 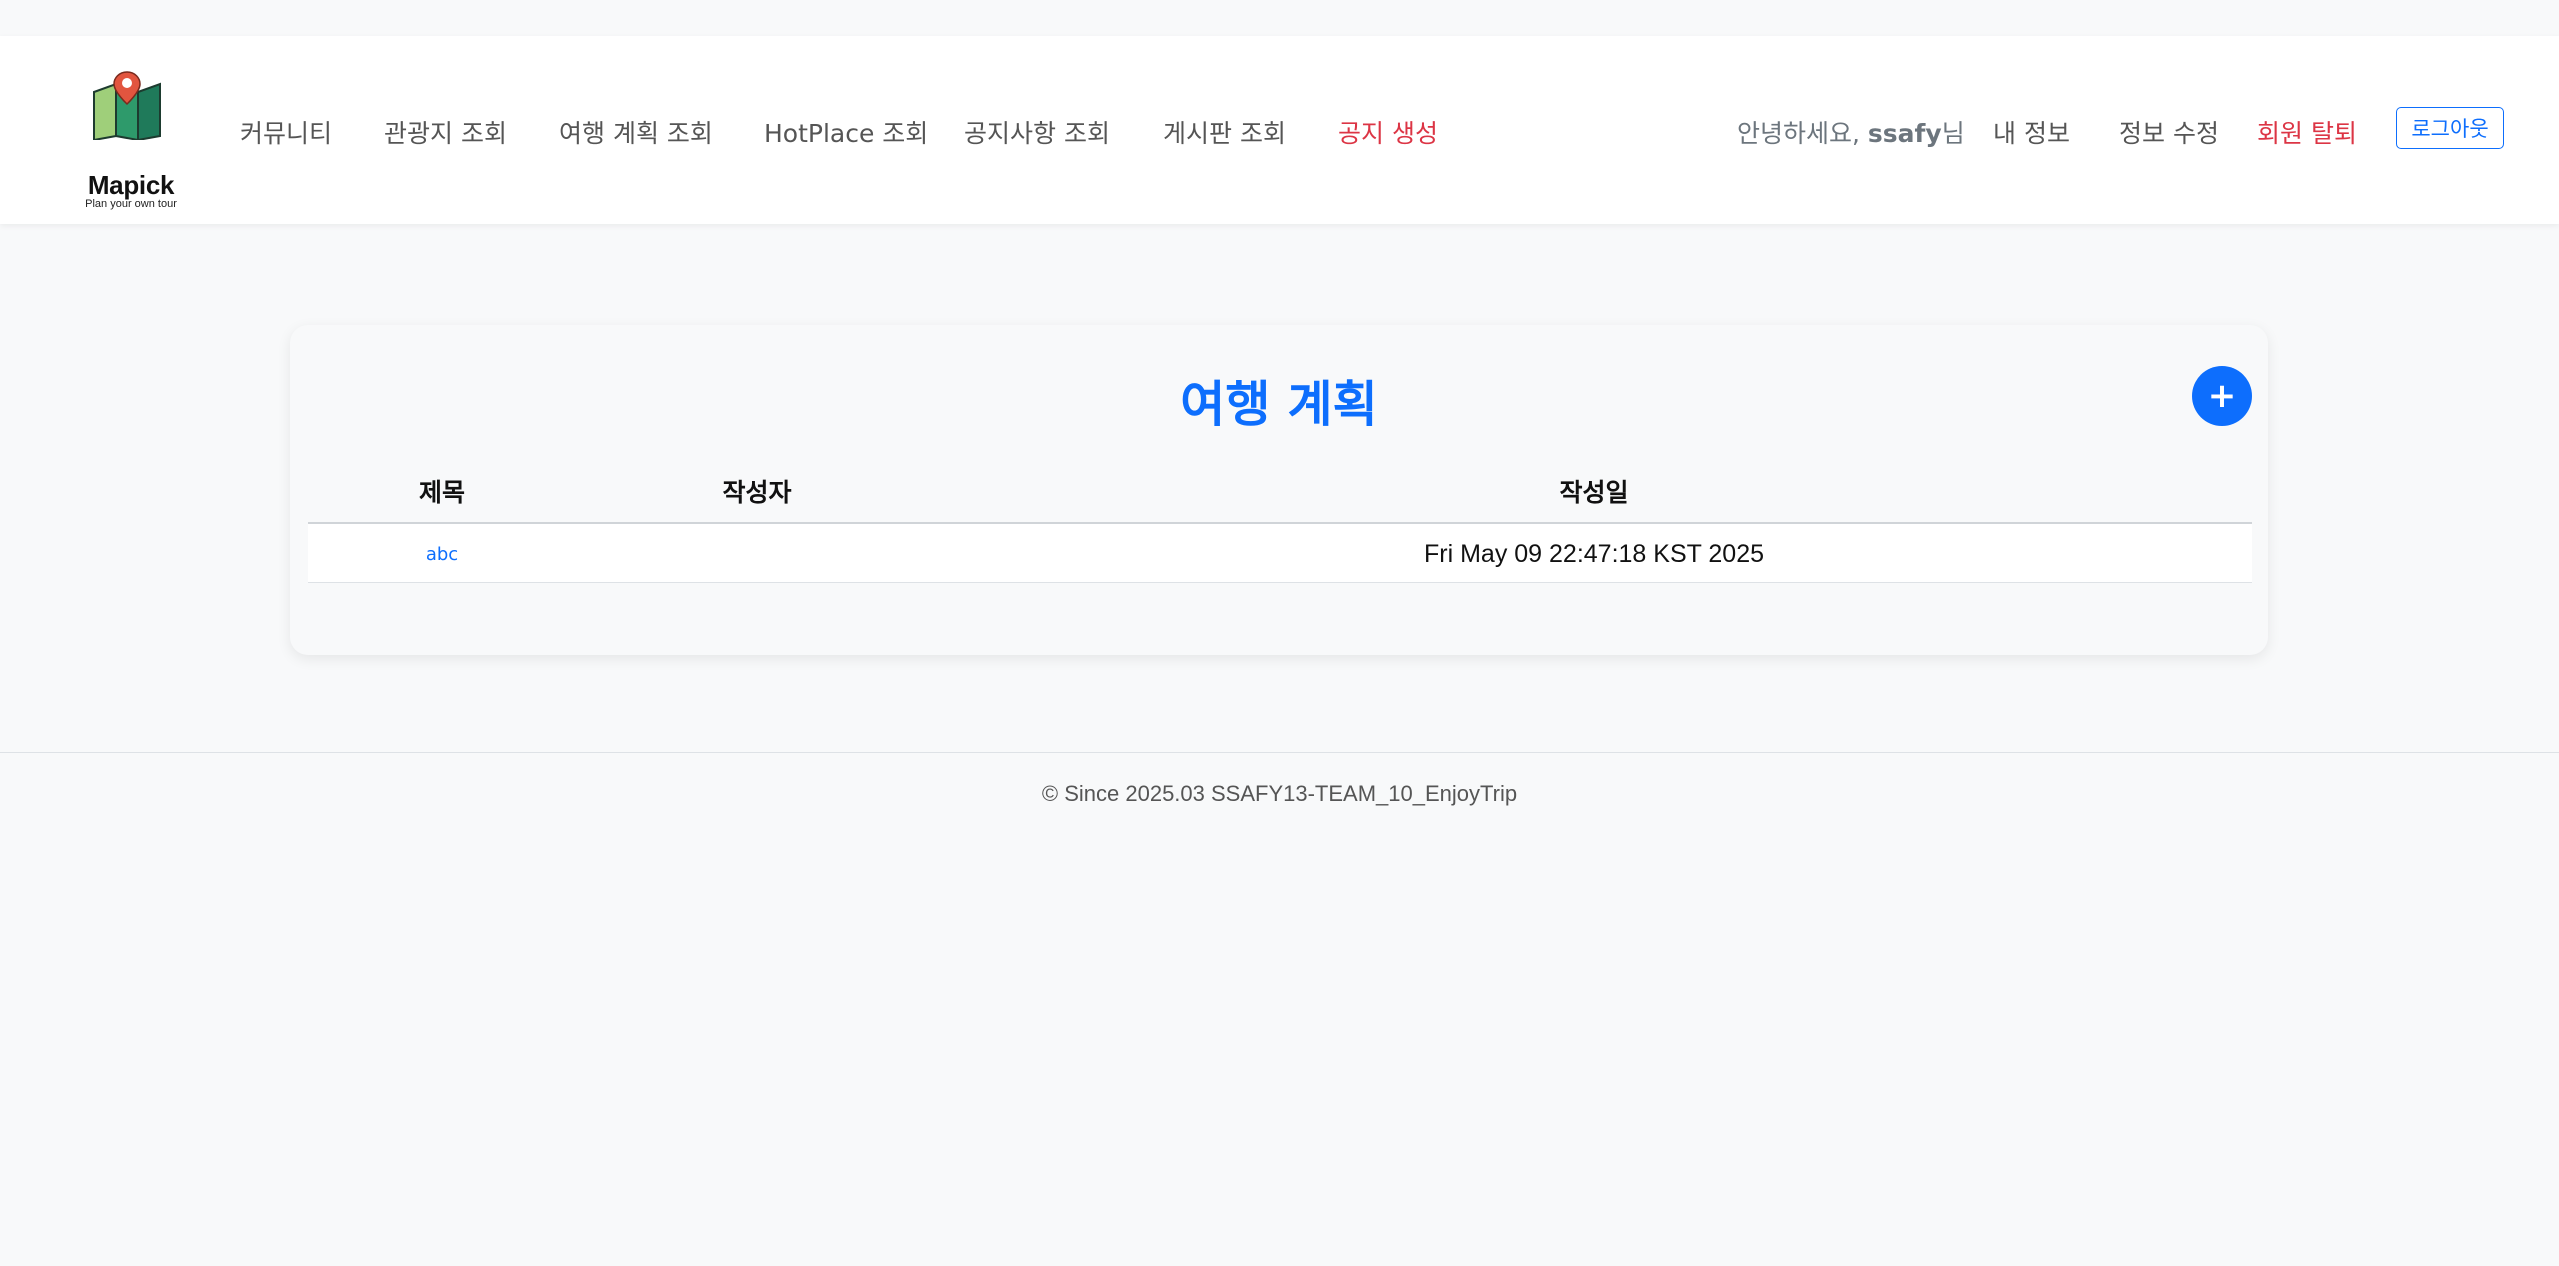 I want to click on nav-my-info: 내 정보, so click(x=2031, y=132).